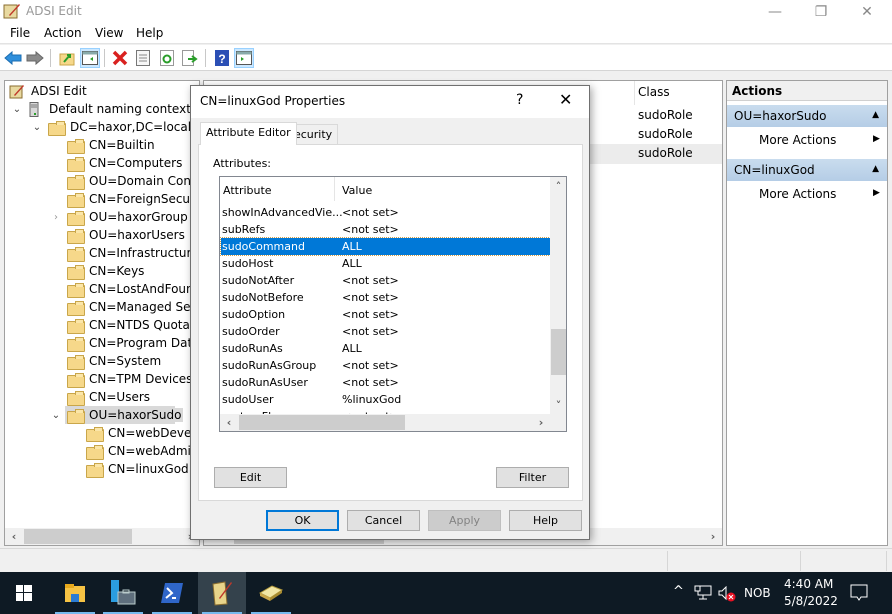  What do you see at coordinates (115, 361) in the screenshot?
I see `tree-item: CN=System` at bounding box center [115, 361].